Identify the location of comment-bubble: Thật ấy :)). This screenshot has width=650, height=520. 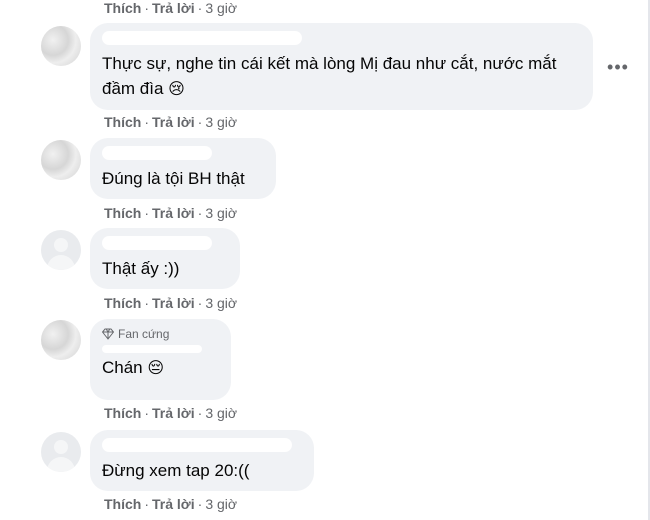
(165, 258).